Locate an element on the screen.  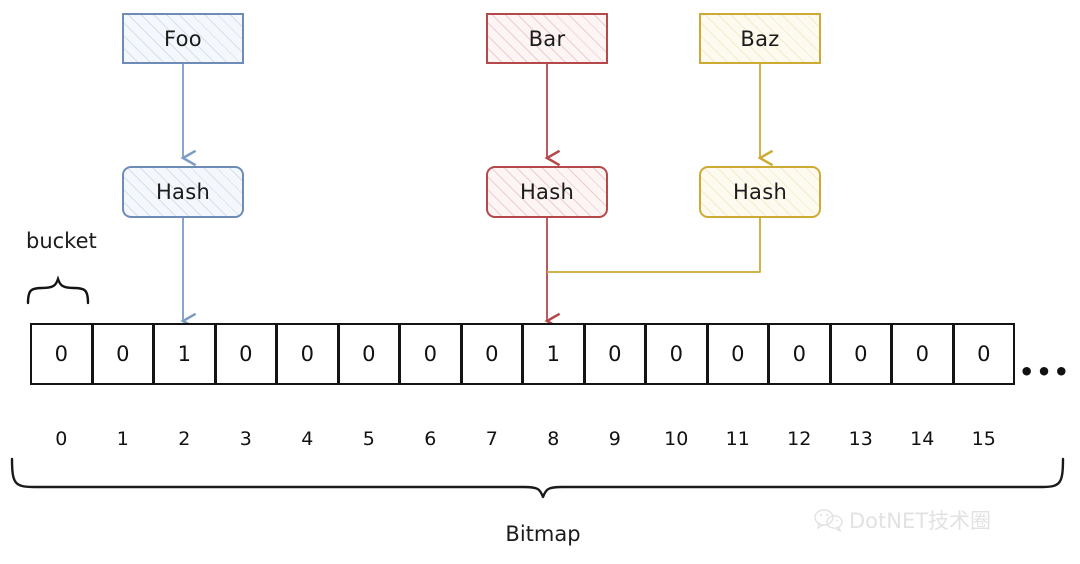
watermark-text: DotNET技术圈 is located at coordinates (920, 521).